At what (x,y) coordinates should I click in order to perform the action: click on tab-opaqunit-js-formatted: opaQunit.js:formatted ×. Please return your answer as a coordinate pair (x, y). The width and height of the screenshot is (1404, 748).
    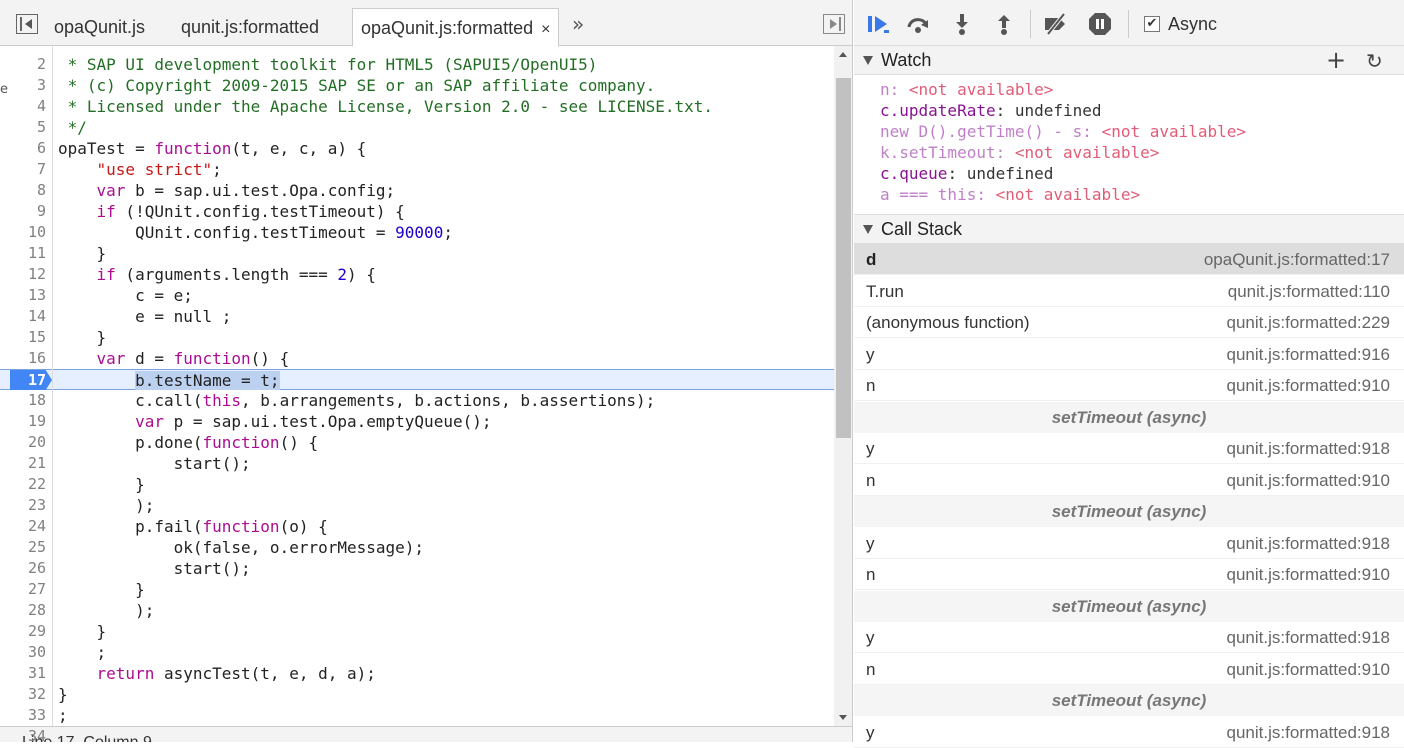
    Looking at the image, I should click on (456, 27).